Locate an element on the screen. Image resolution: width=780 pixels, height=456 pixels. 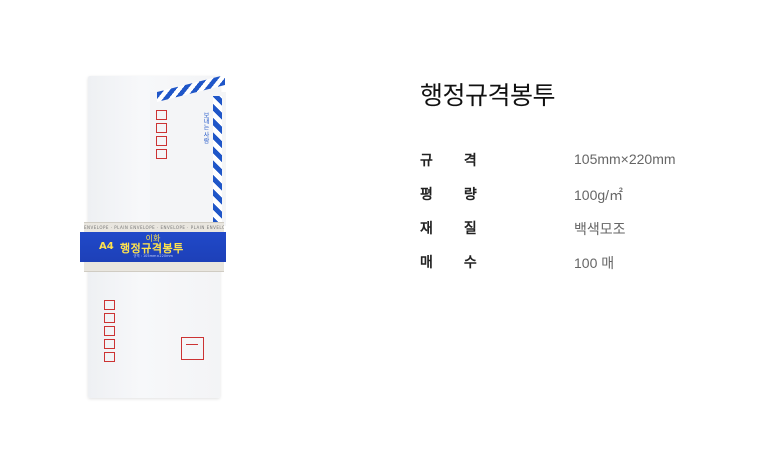
spec-row-material: 재질 백색모조 is located at coordinates (570, 233).